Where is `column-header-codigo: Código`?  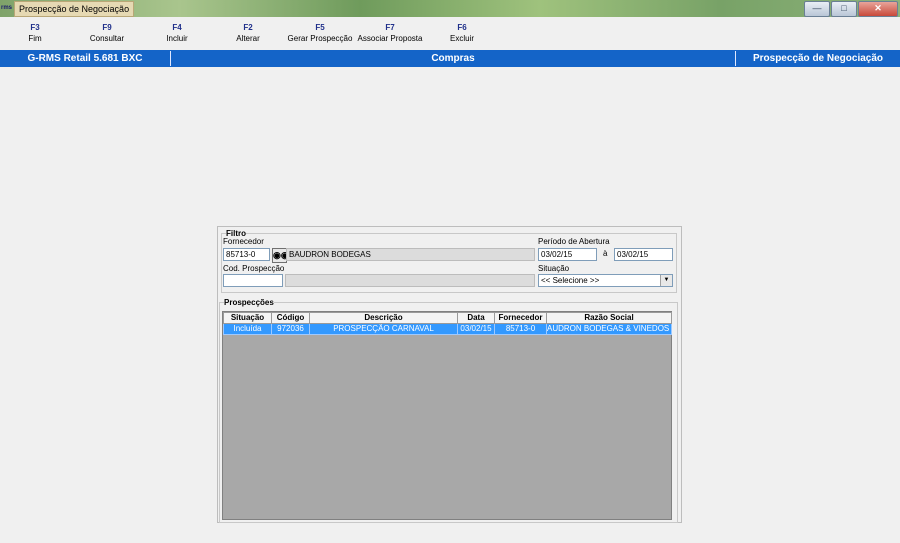
column-header-codigo: Código is located at coordinates (290, 318).